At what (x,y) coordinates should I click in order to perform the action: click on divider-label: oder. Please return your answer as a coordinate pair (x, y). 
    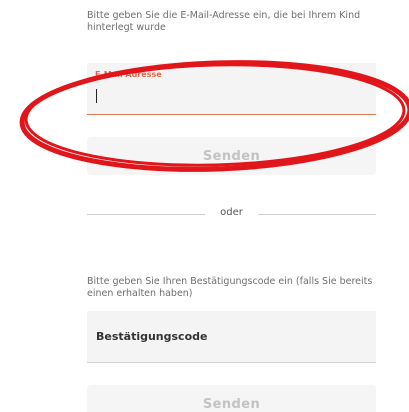
    Looking at the image, I should click on (231, 212).